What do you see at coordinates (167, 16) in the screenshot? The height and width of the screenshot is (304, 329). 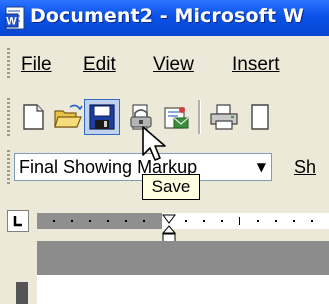 I see `window-title: Document2 - Microsoft W` at bounding box center [167, 16].